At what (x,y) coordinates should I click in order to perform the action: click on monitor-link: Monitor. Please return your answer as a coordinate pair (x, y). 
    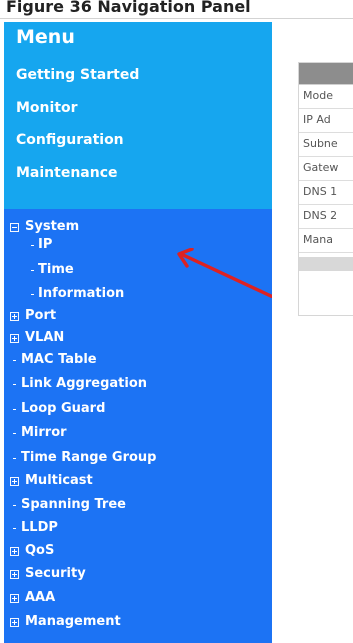
    Looking at the image, I should click on (47, 108).